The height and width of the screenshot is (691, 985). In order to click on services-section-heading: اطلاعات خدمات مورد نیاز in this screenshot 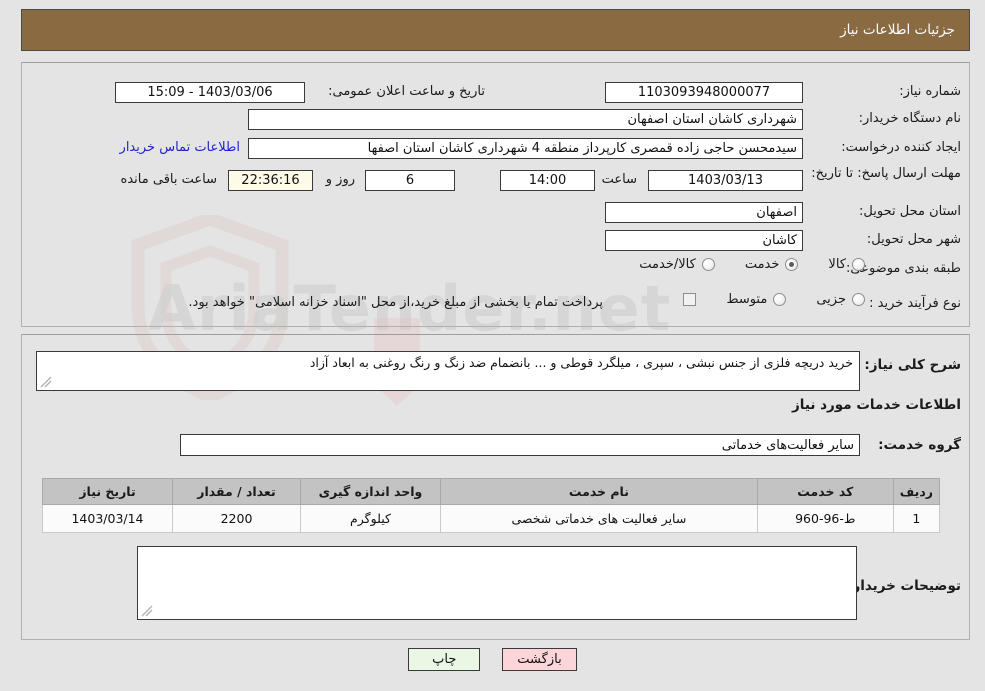, I will do `click(876, 405)`.